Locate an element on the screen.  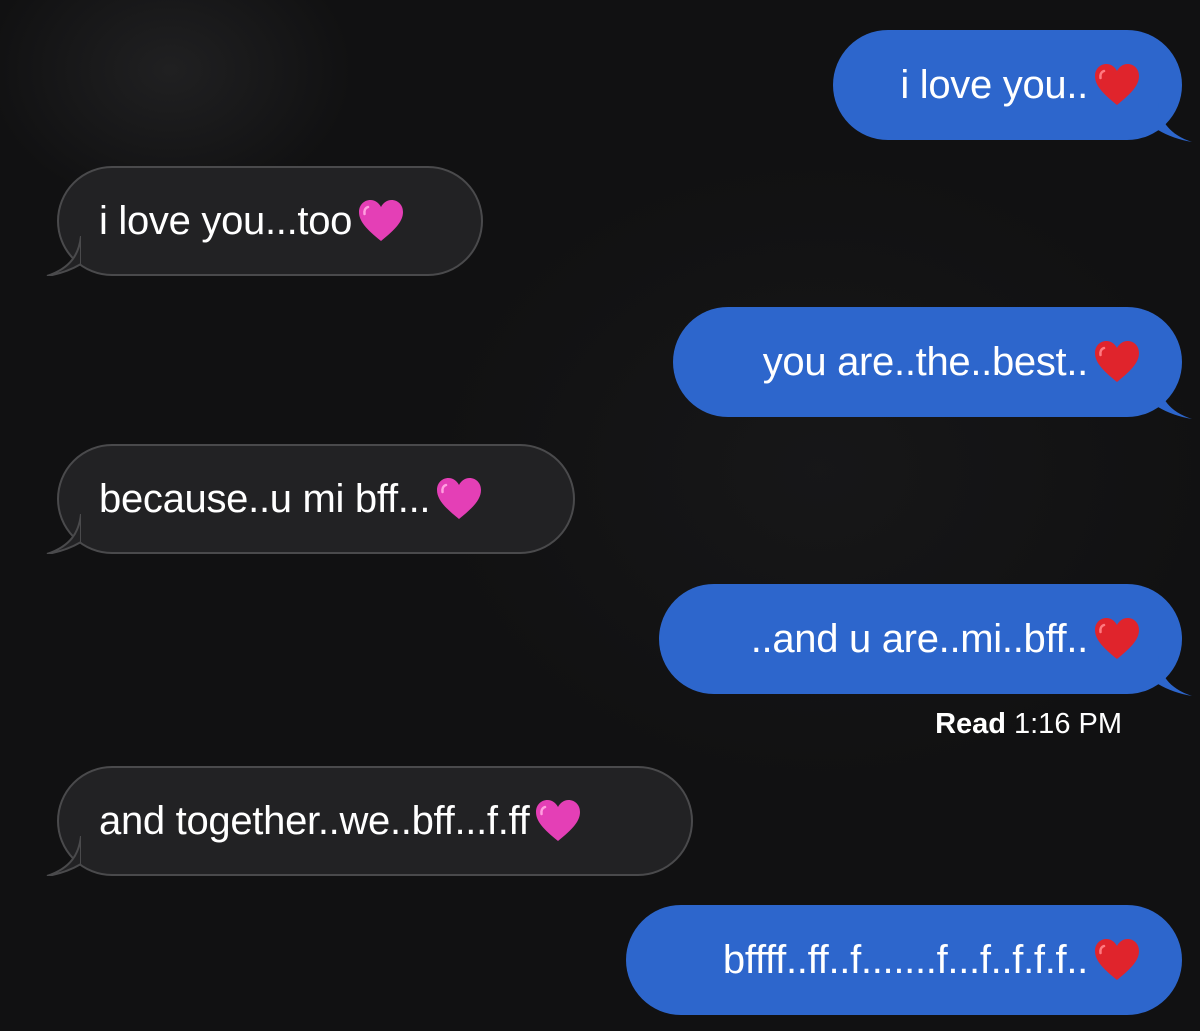
incoming-message-bubble: and together..we..bff...f.ff is located at coordinates (369, 821).